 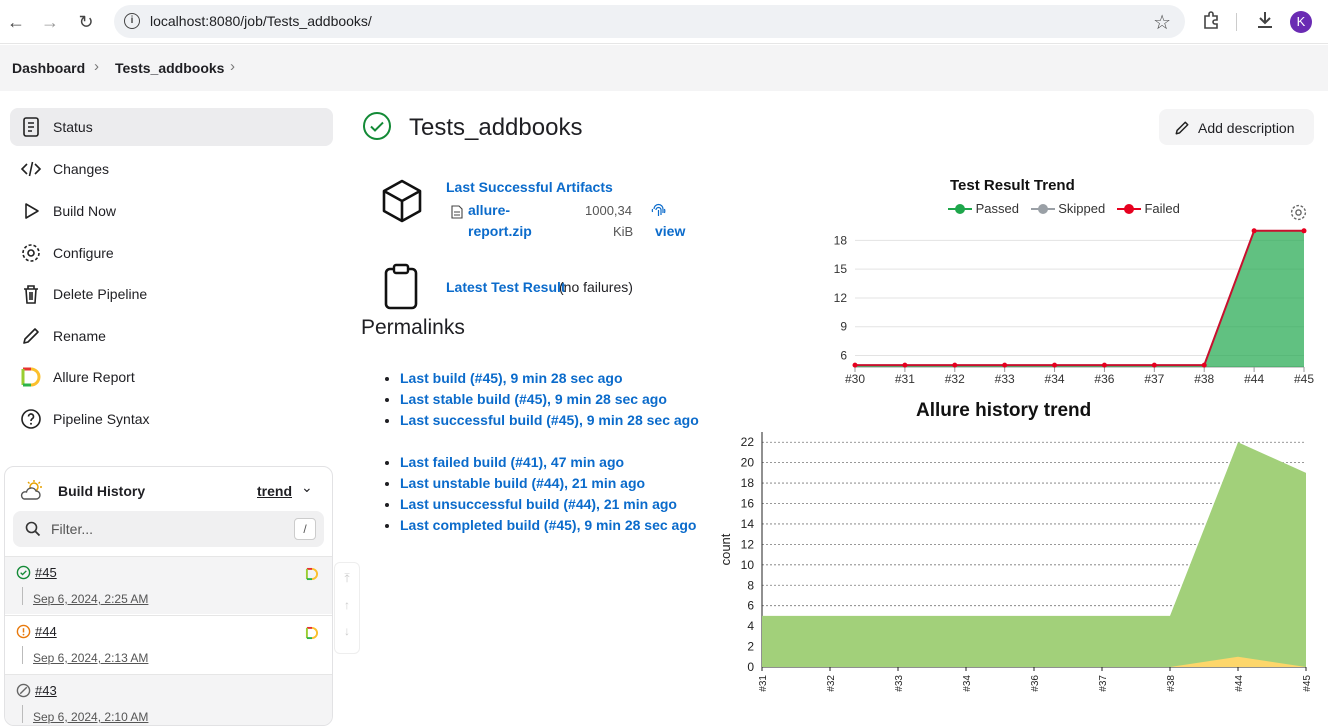 I want to click on sidebar-item-changes: Changes, so click(x=171, y=169).